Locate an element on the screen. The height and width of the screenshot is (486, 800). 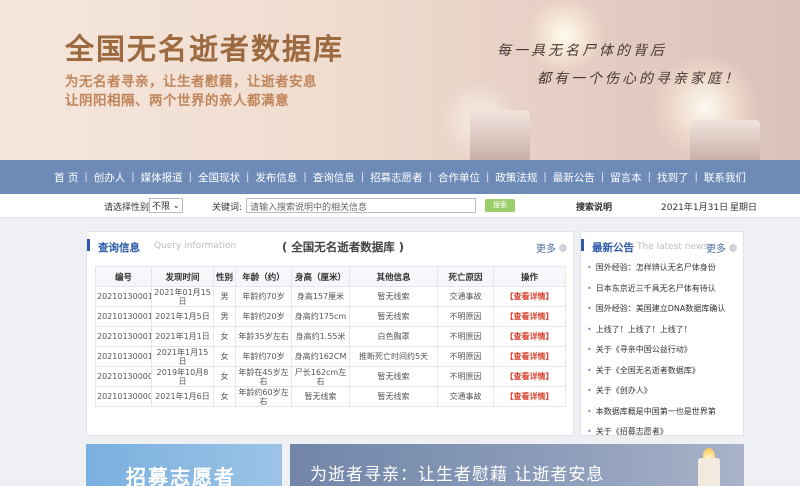
nav-item-1: 创办人 is located at coordinates (110, 177).